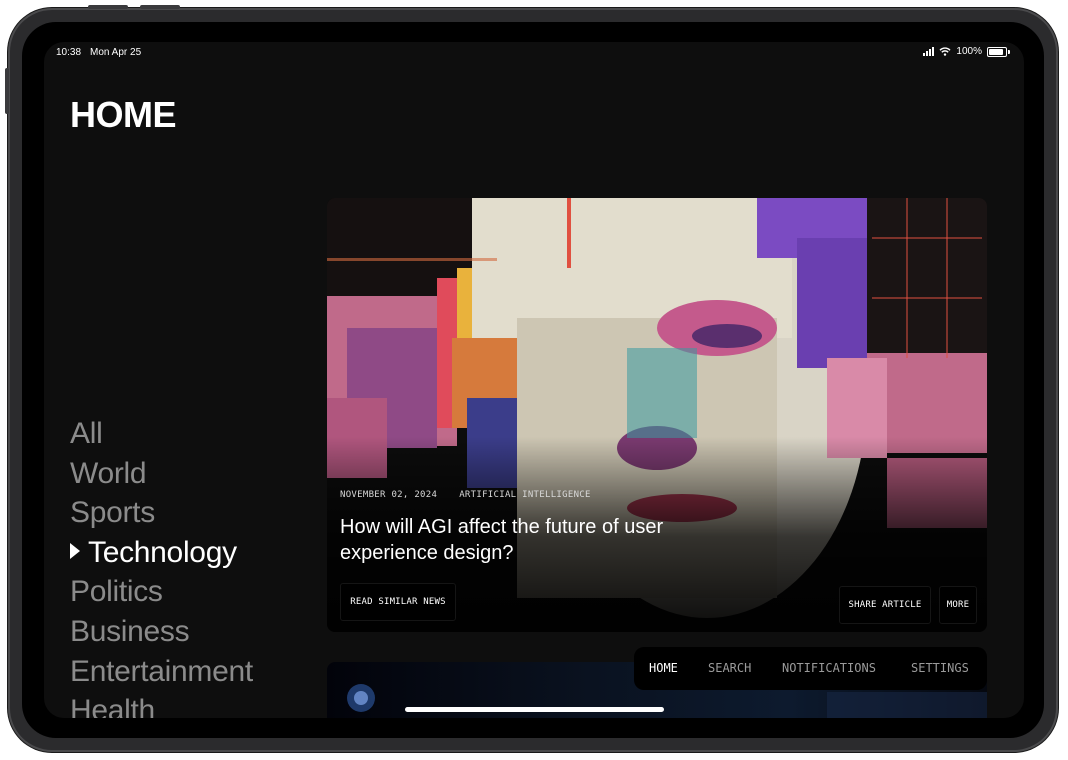 Image resolution: width=1068 pixels, height=760 pixels. Describe the element at coordinates (1009, 51) in the screenshot. I see `battery-nub` at that location.